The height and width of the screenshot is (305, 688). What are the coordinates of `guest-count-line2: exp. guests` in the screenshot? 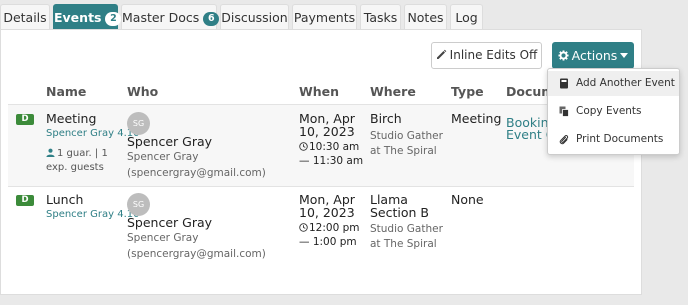 It's located at (75, 167).